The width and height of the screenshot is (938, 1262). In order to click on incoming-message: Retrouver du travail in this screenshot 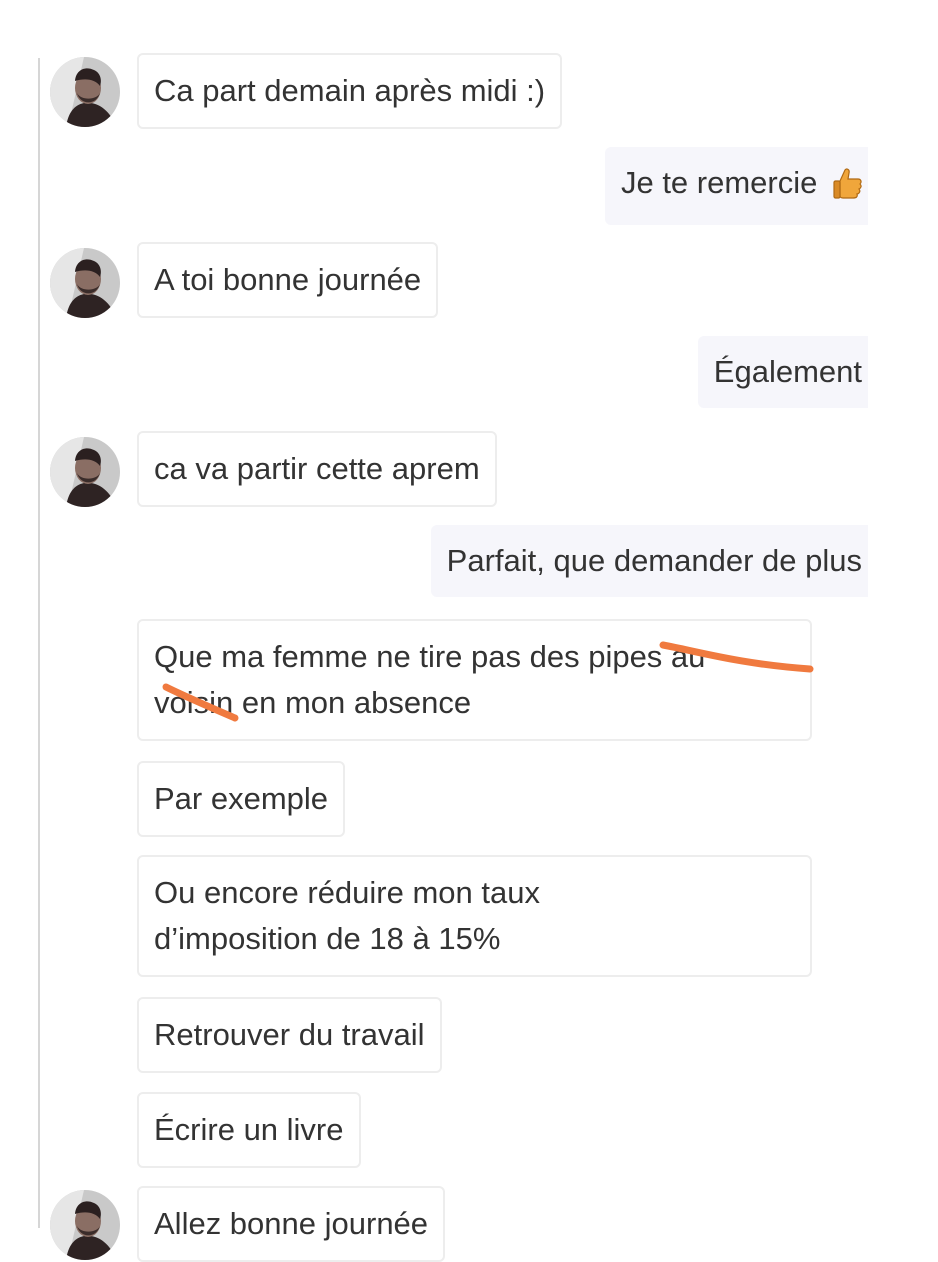, I will do `click(289, 1035)`.